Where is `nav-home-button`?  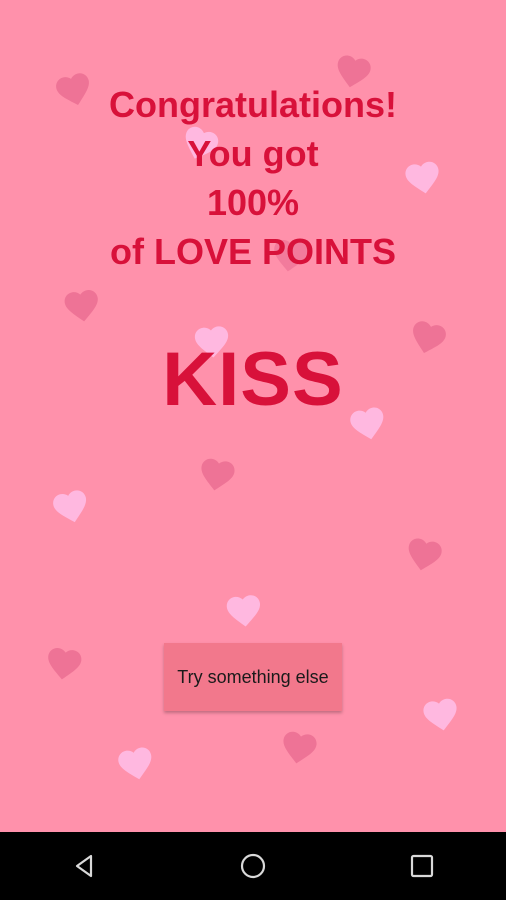 nav-home-button is located at coordinates (253, 866).